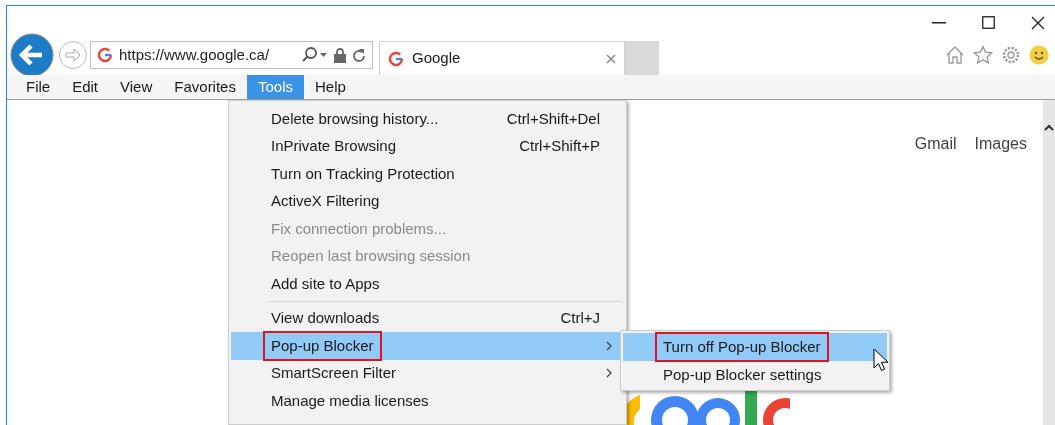 The height and width of the screenshot is (425, 1055). What do you see at coordinates (955, 55) in the screenshot?
I see `home-icon` at bounding box center [955, 55].